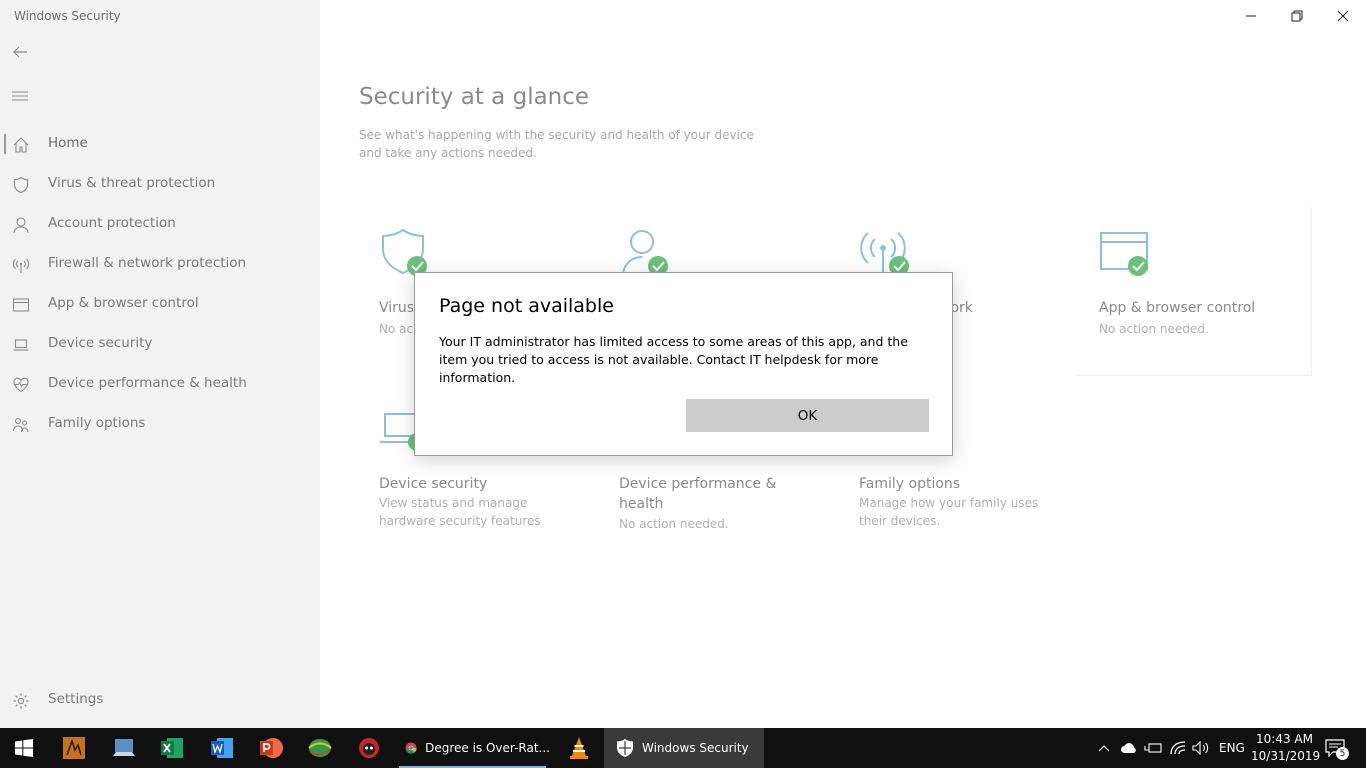 Image resolution: width=1366 pixels, height=768 pixels. I want to click on sidebar-item-settings: Settings, so click(160, 700).